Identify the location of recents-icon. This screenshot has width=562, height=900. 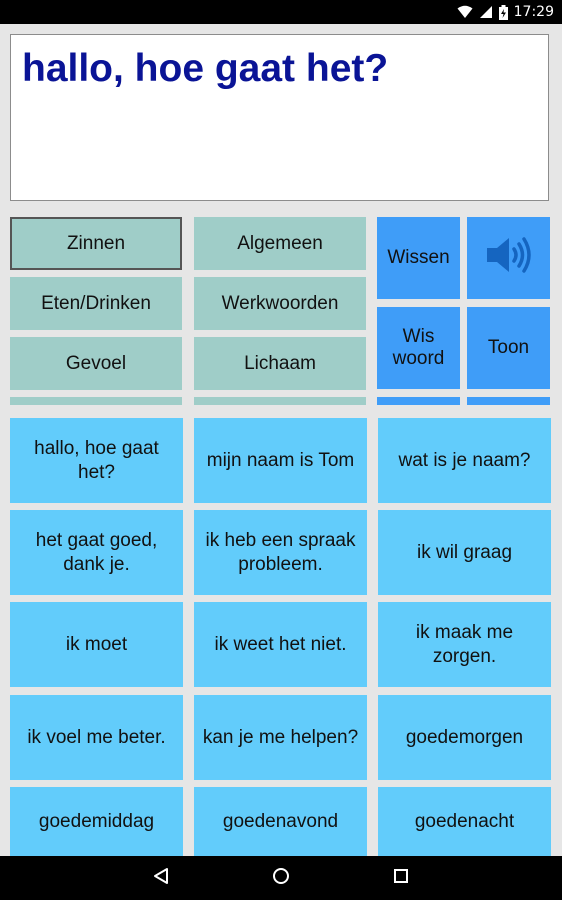
(401, 878).